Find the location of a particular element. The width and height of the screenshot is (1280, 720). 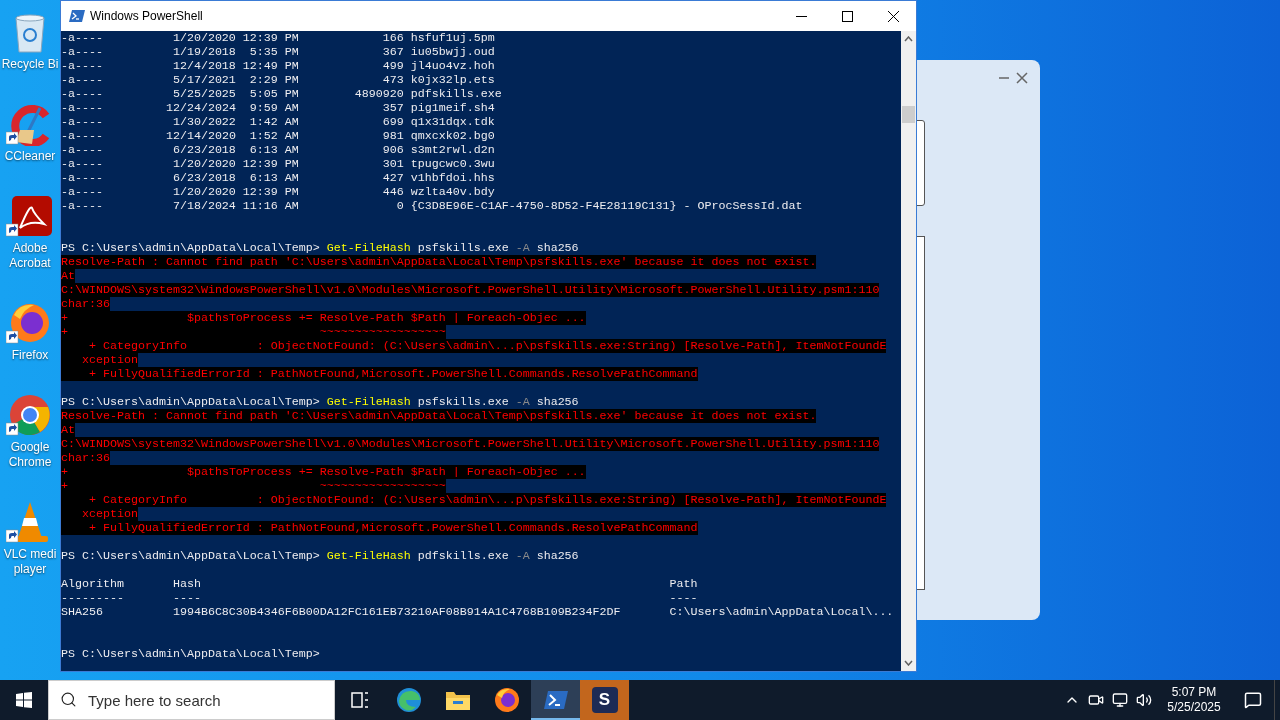

desktop-icon-label: VLC medi player is located at coordinates (30, 562).